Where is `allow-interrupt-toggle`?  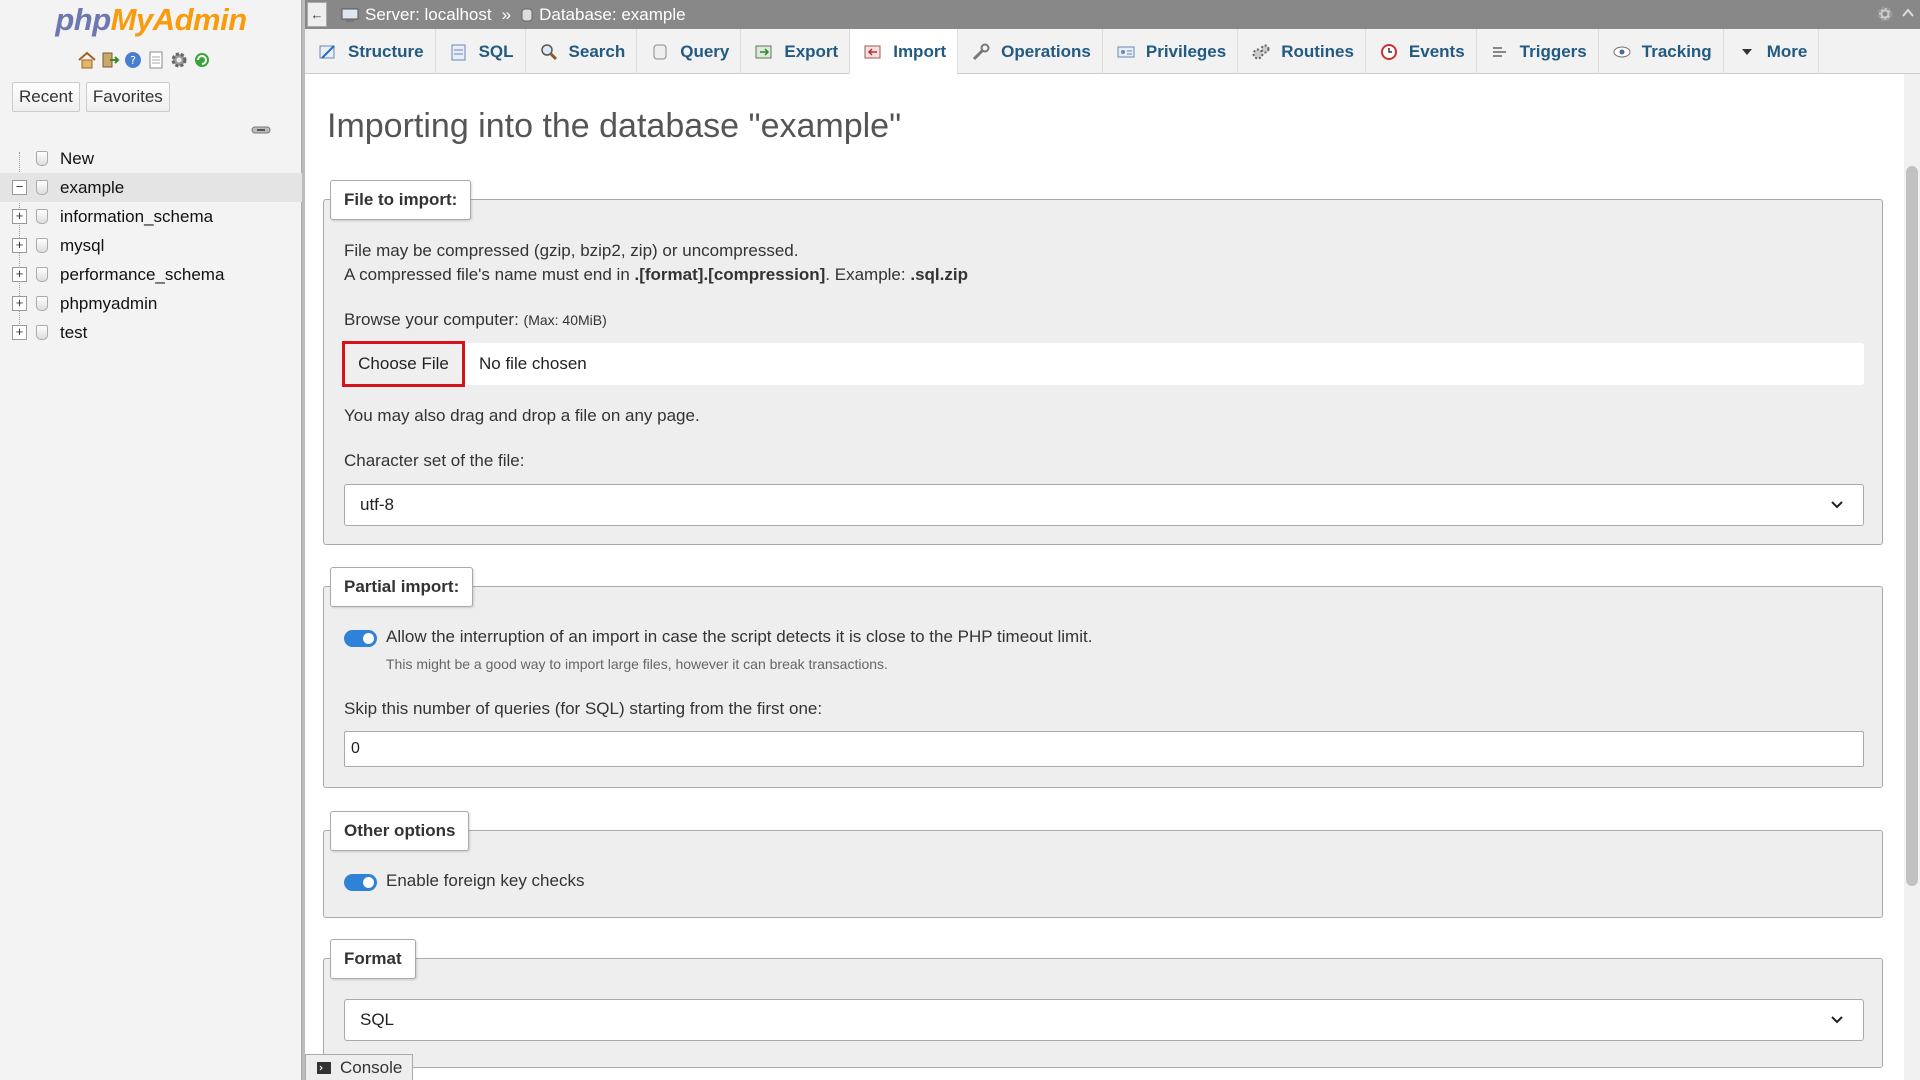 allow-interrupt-toggle is located at coordinates (360, 638).